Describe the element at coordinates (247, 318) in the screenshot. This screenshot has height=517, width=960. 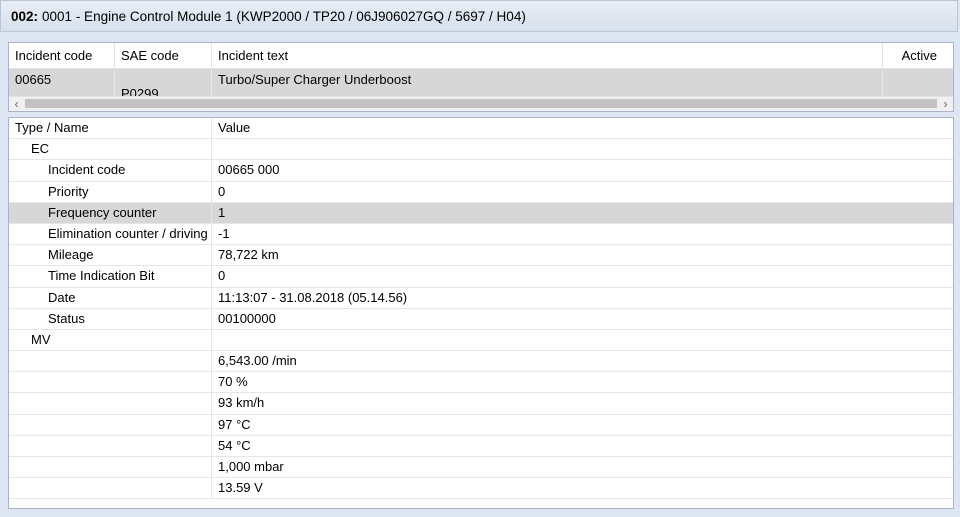
I see `detail-value-cell: 00100000` at that location.